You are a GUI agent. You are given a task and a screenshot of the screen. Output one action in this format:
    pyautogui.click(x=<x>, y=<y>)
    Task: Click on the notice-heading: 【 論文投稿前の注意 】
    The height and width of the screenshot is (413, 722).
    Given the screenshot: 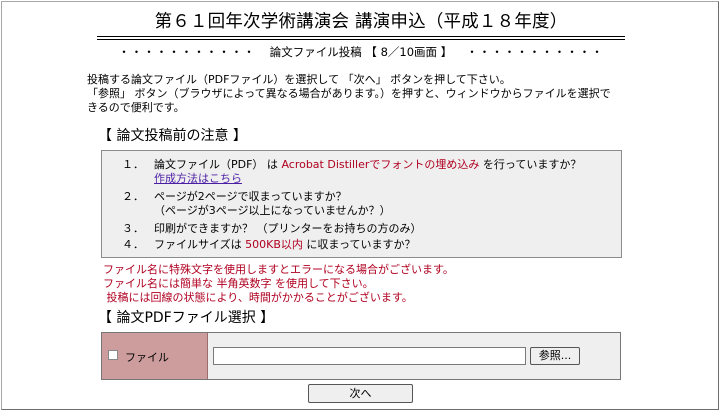 What is the action you would take?
    pyautogui.click(x=172, y=136)
    